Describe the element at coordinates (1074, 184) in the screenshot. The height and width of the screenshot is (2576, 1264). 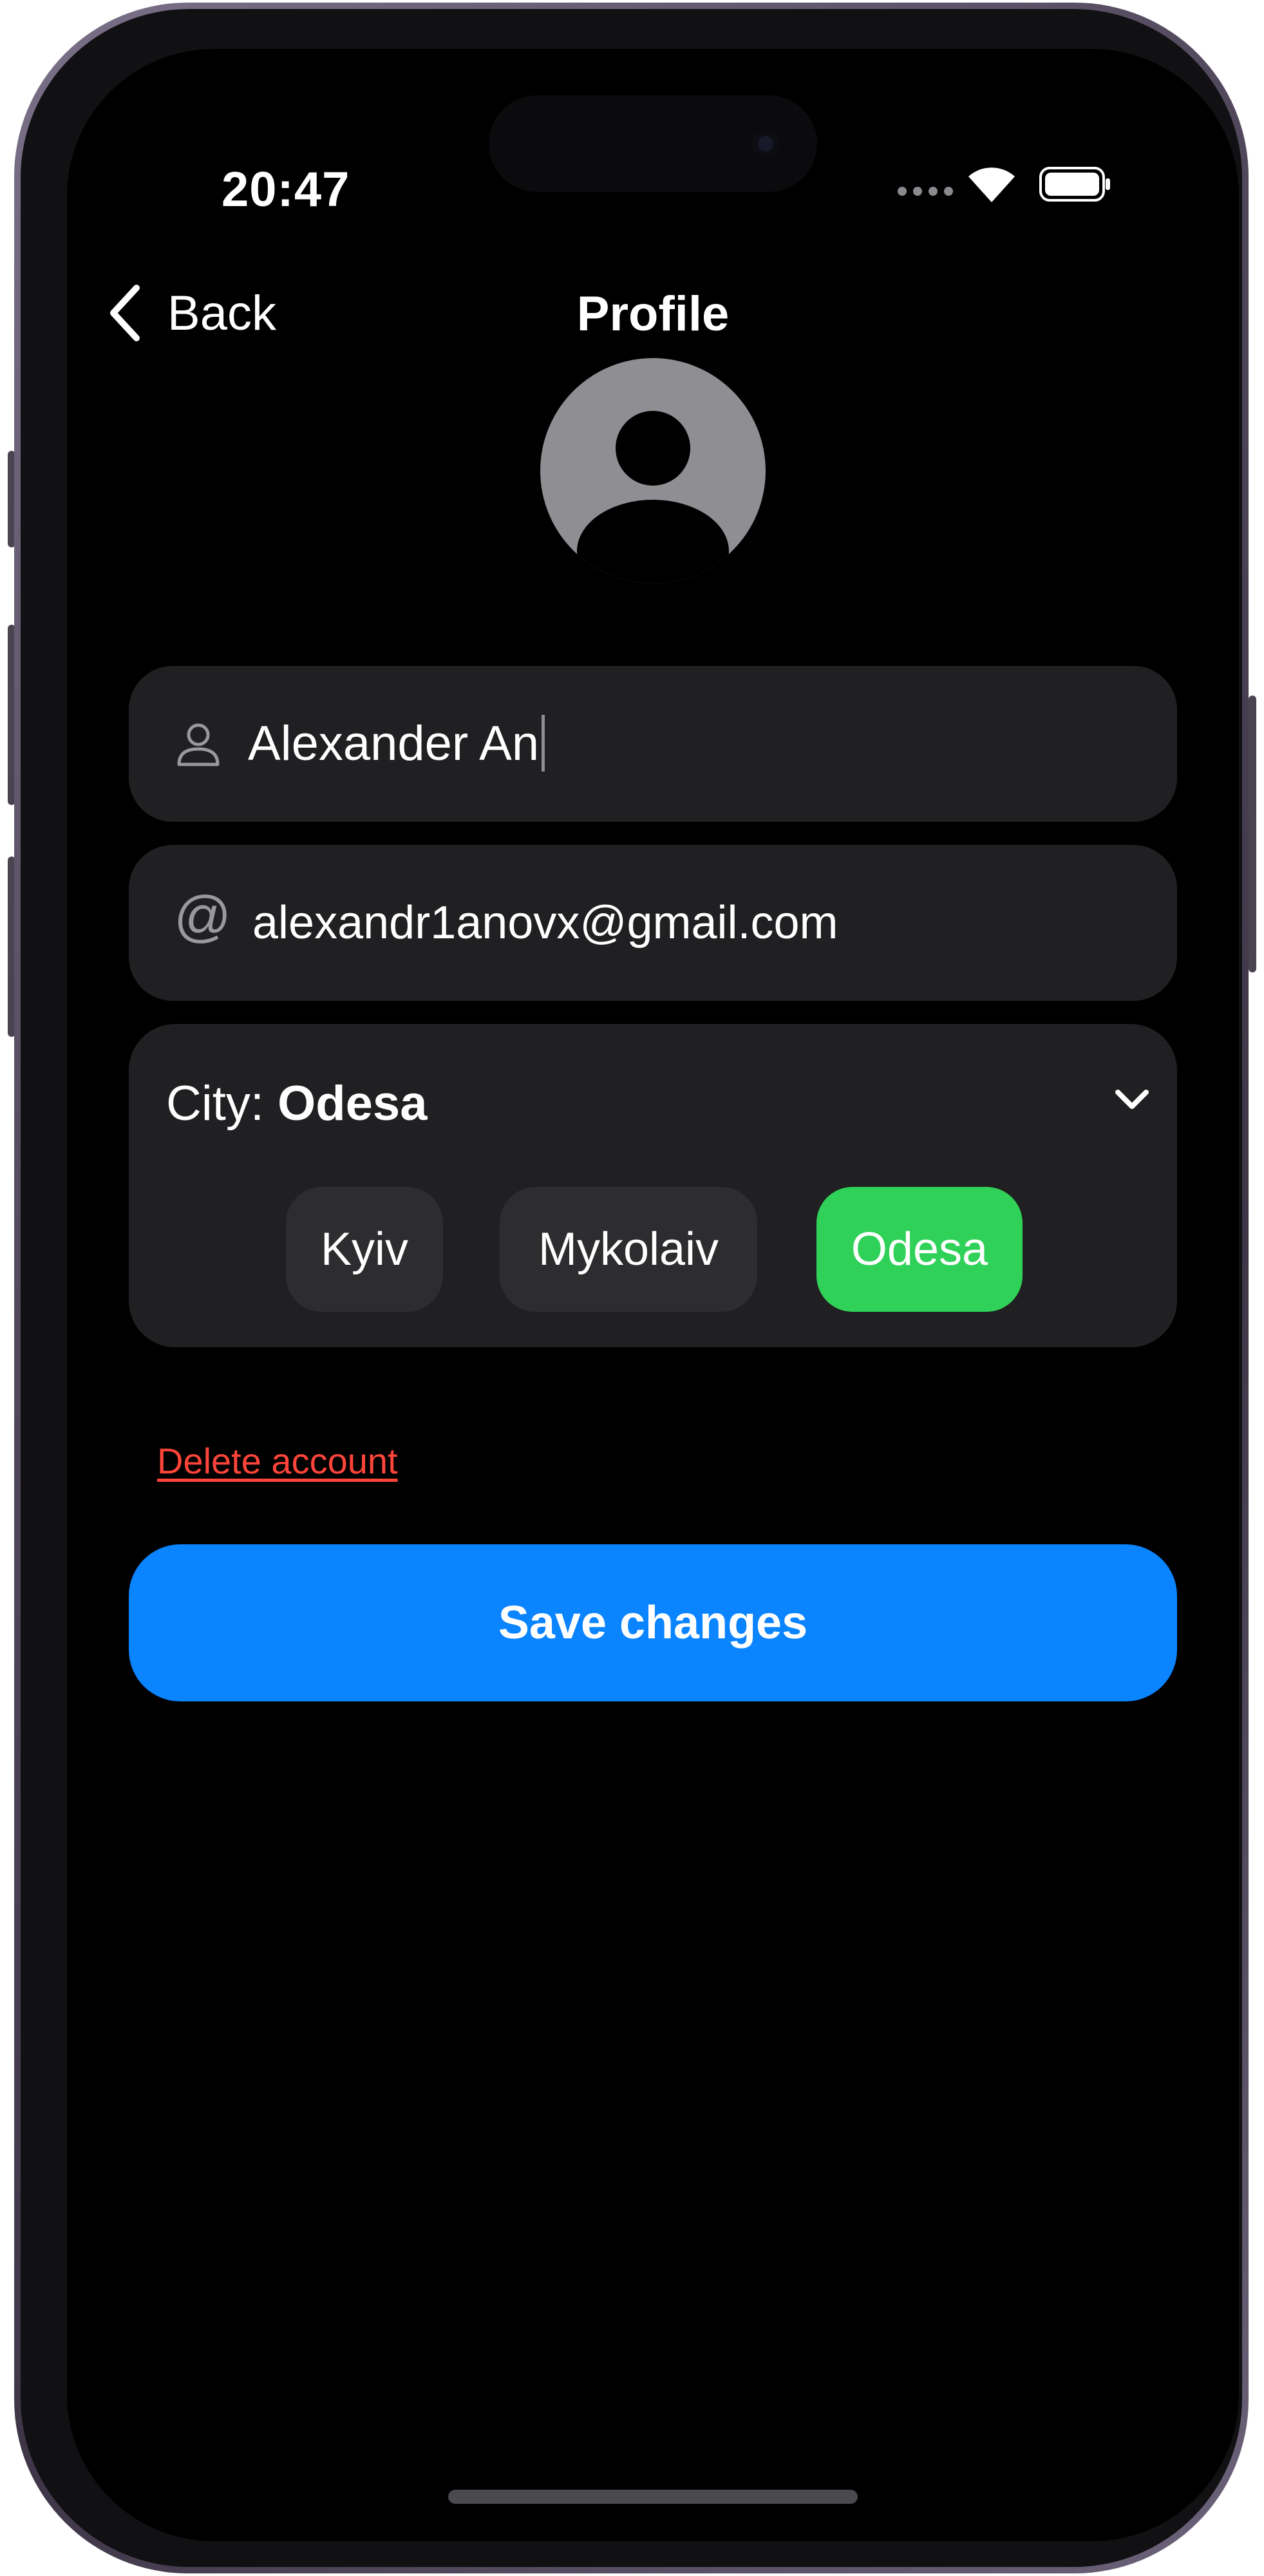
I see `battery-icon` at that location.